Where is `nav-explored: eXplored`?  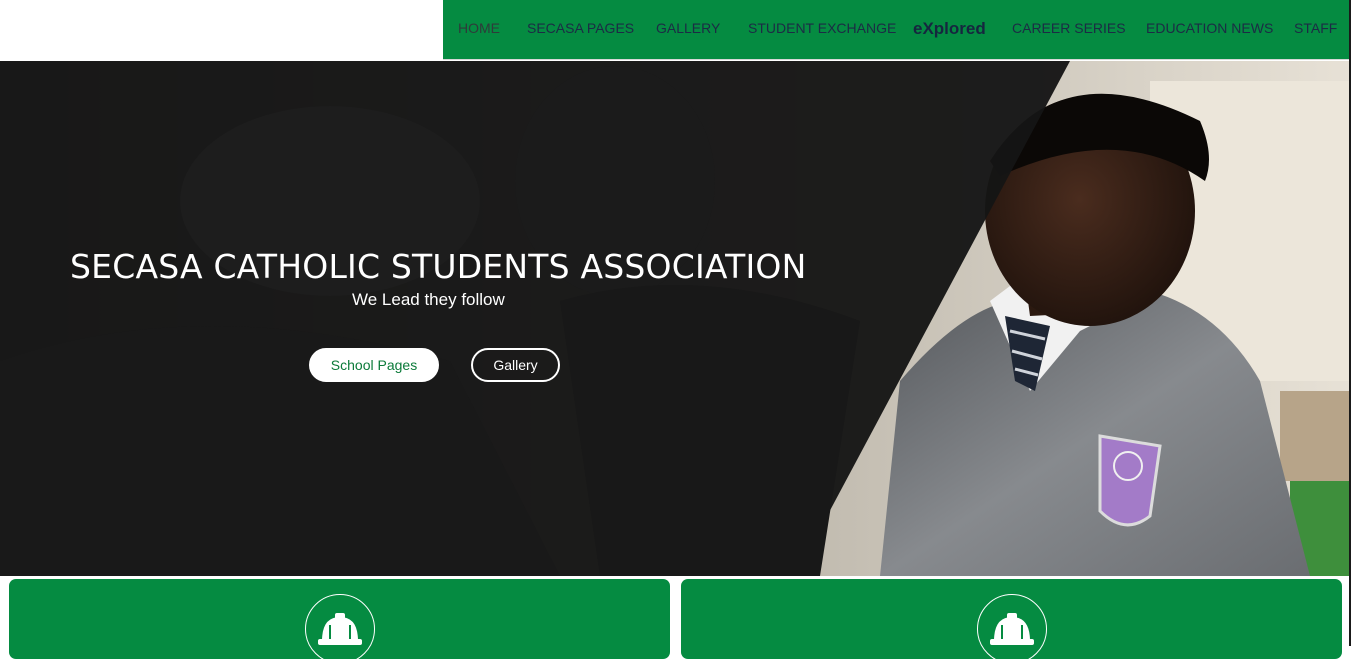
nav-explored: eXplored is located at coordinates (949, 29).